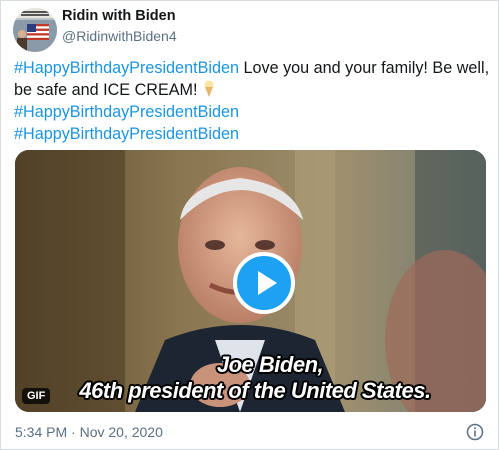 The width and height of the screenshot is (499, 450). What do you see at coordinates (119, 16) in the screenshot?
I see `author-name: Ridin with Biden` at bounding box center [119, 16].